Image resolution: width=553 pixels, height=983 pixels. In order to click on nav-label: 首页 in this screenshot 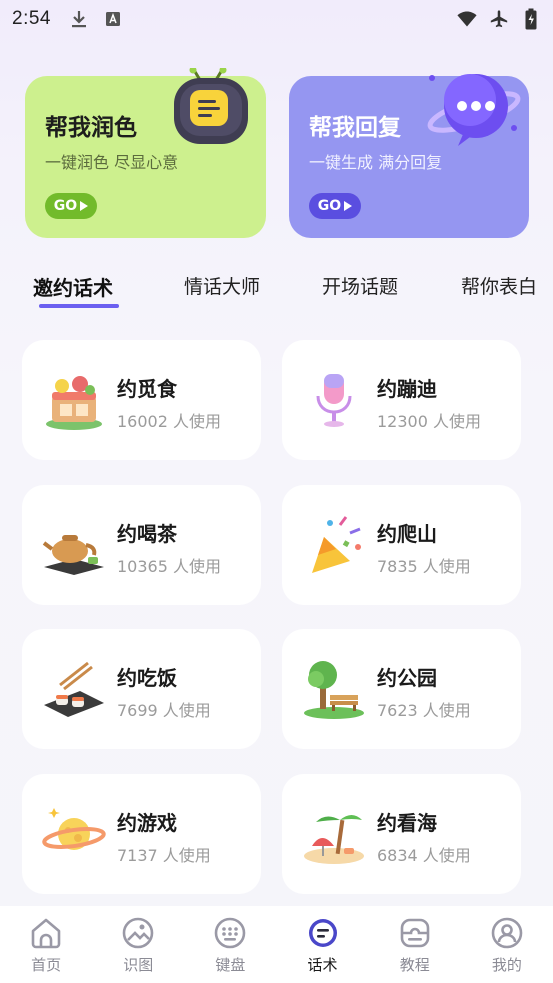, I will do `click(46, 965)`.